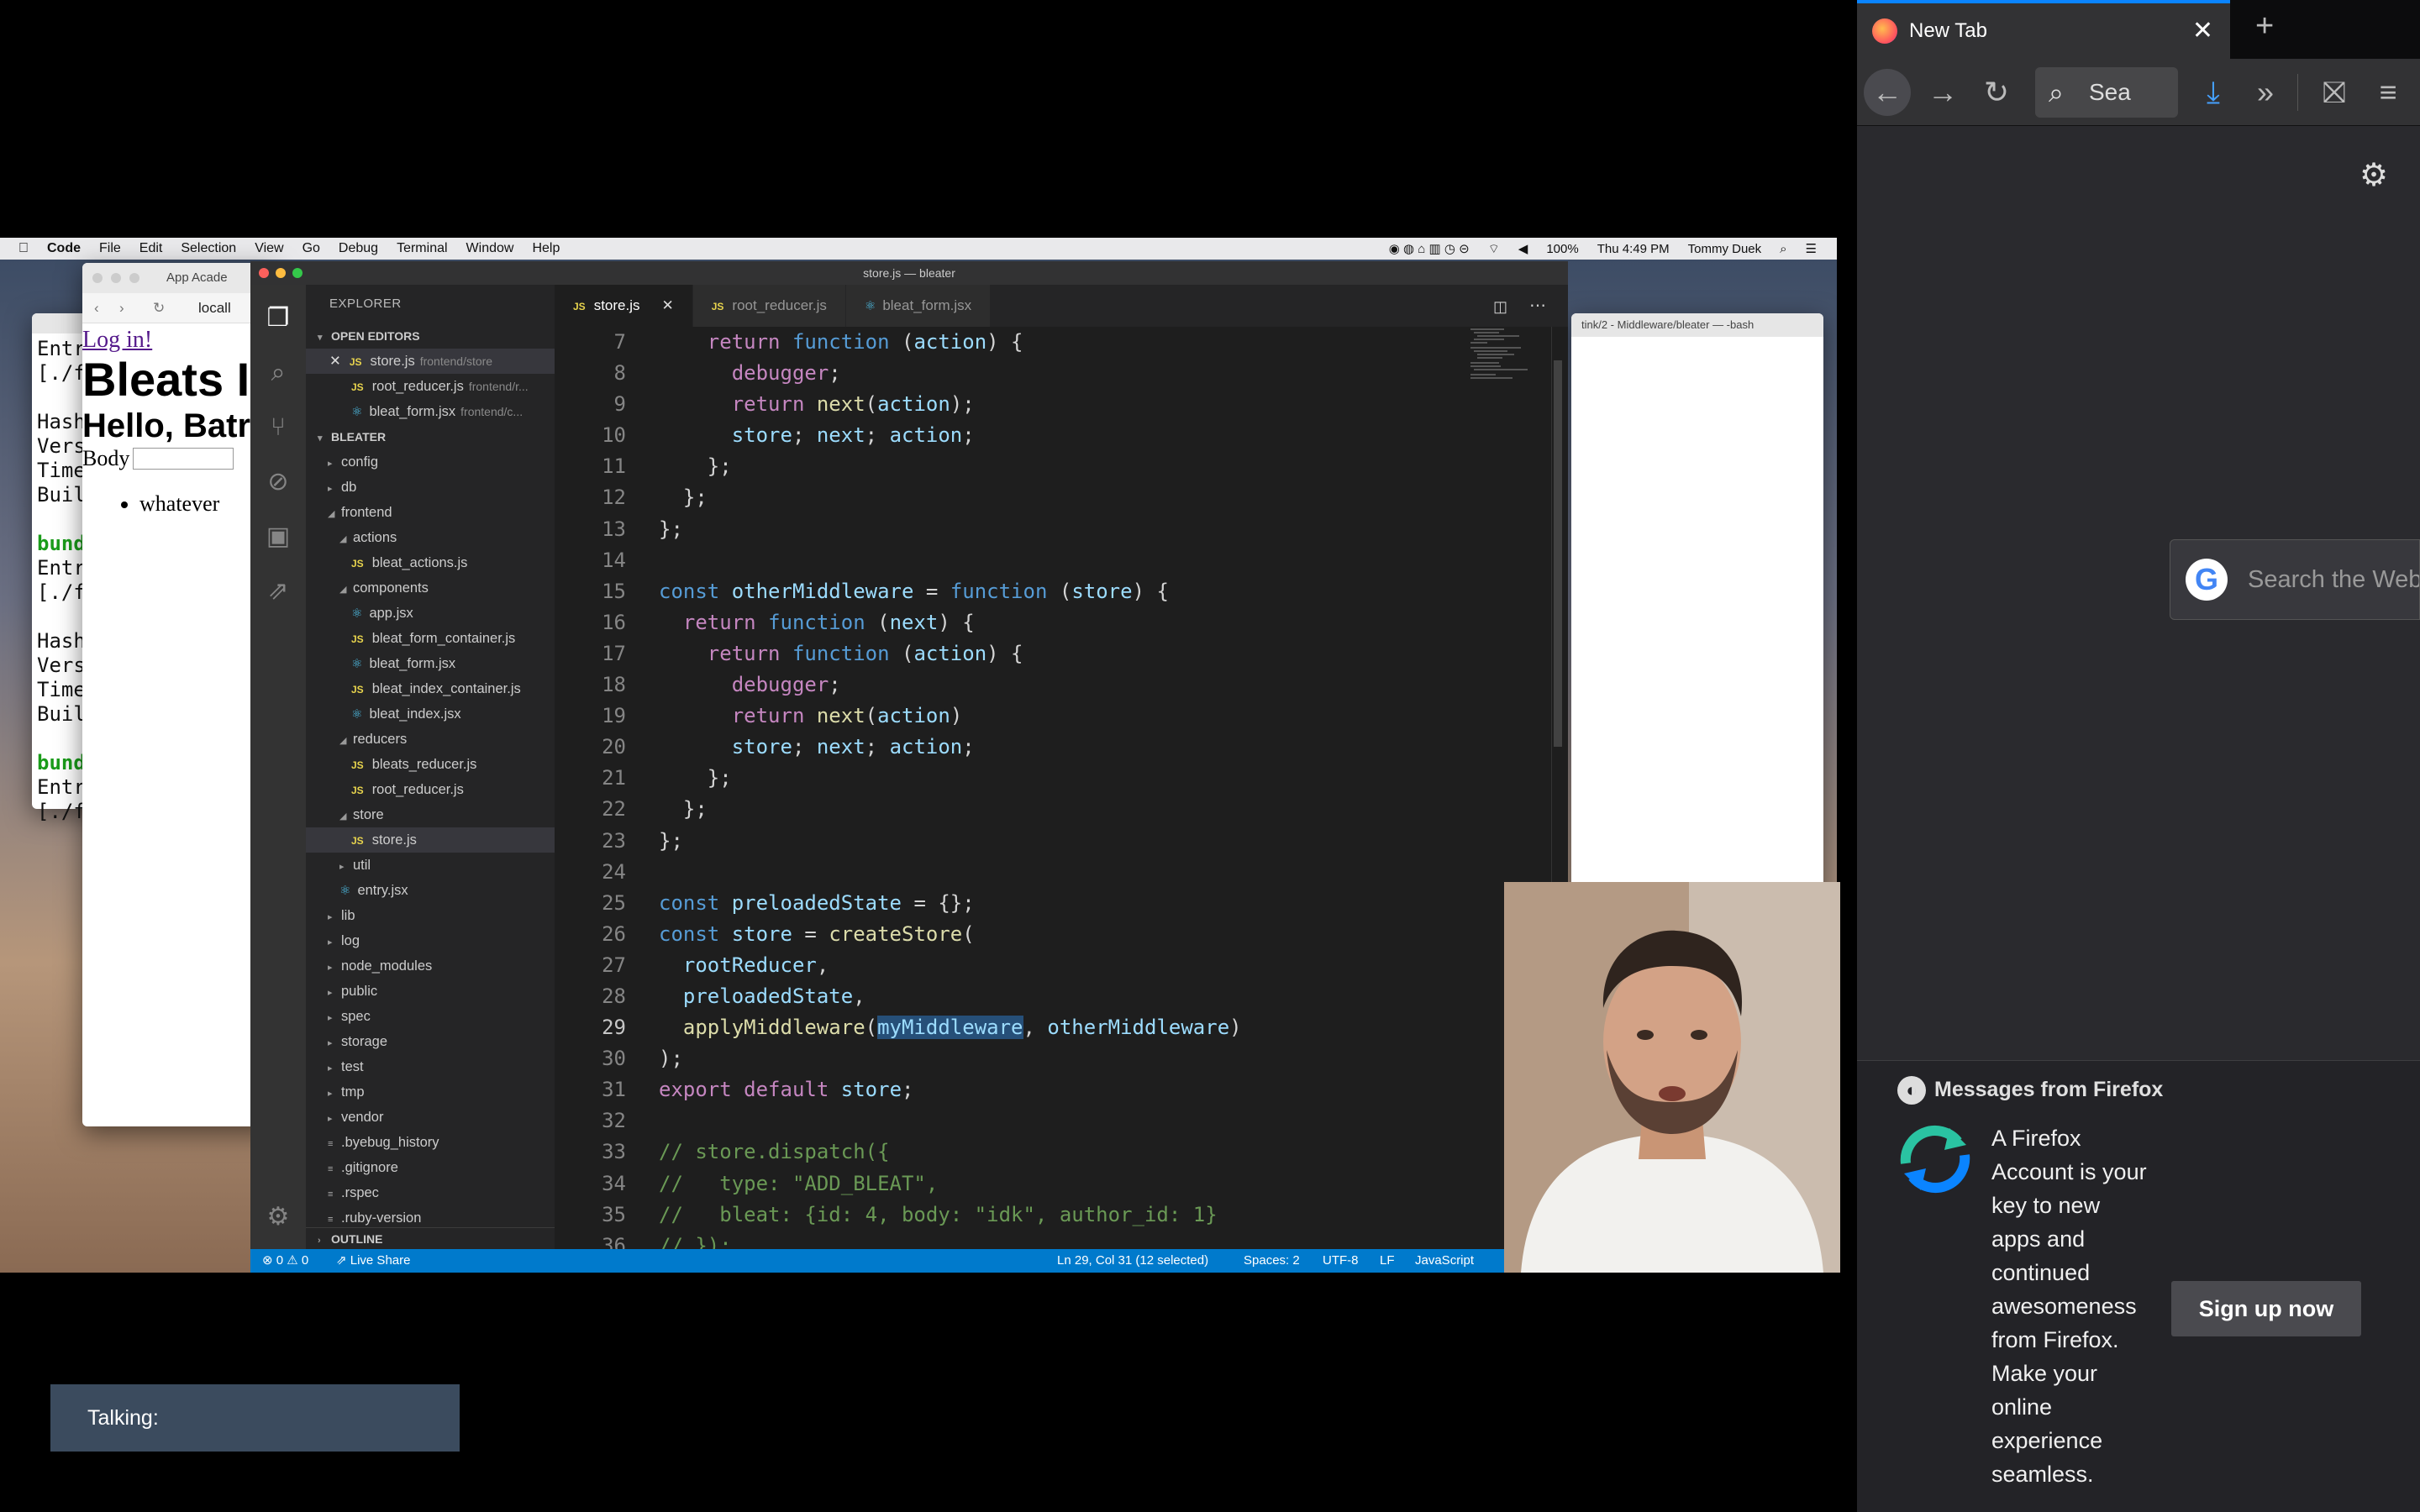 The width and height of the screenshot is (2420, 1512). What do you see at coordinates (431, 1142) in the screenshot?
I see `tree-item: ≡ .byebug_history` at bounding box center [431, 1142].